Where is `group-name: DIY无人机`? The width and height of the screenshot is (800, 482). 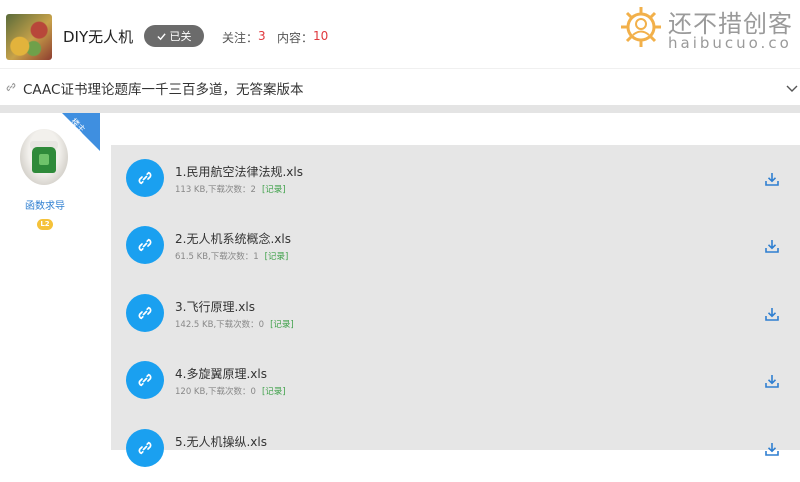 group-name: DIY无人机 is located at coordinates (98, 36).